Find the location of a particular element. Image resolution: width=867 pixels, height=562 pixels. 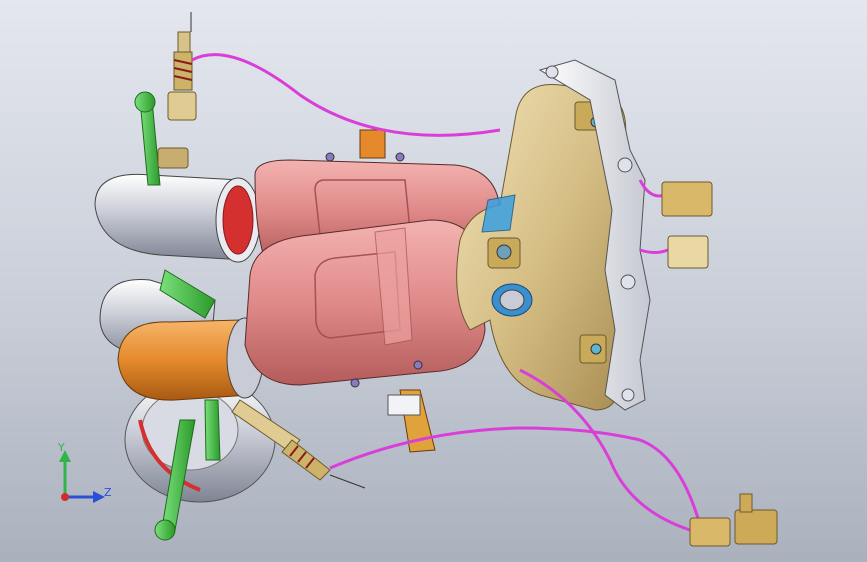

inlet-pipe-upper is located at coordinates (177, 218).